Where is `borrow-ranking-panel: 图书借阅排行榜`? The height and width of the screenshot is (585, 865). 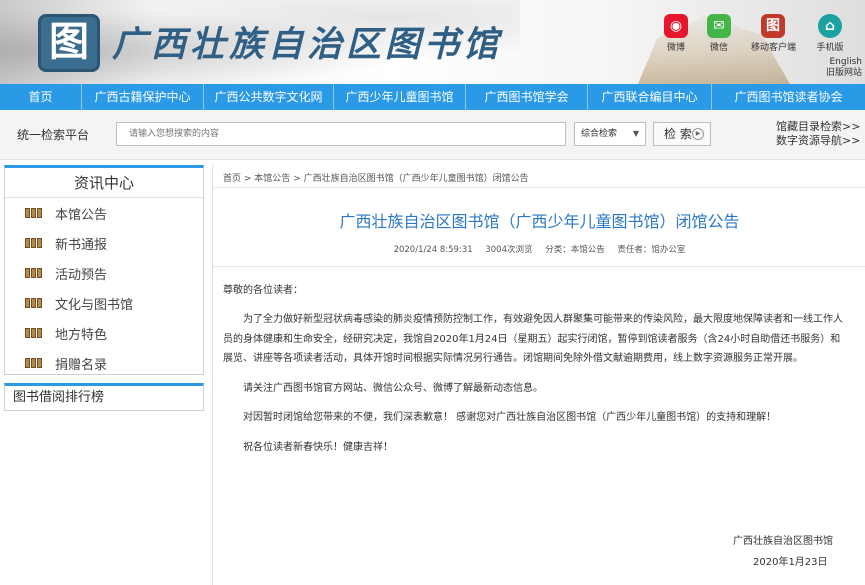 borrow-ranking-panel: 图书借阅排行榜 is located at coordinates (104, 397).